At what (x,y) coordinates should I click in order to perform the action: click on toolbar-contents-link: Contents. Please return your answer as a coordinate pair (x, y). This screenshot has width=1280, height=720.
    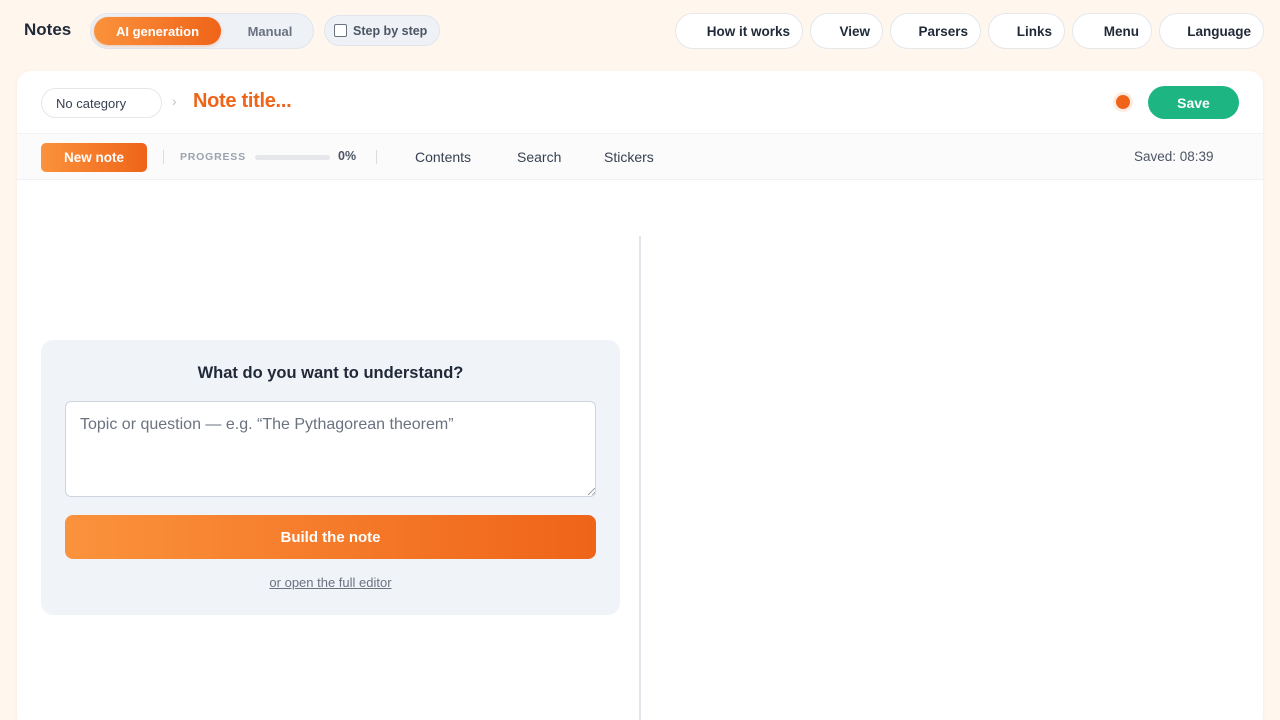
    Looking at the image, I should click on (443, 157).